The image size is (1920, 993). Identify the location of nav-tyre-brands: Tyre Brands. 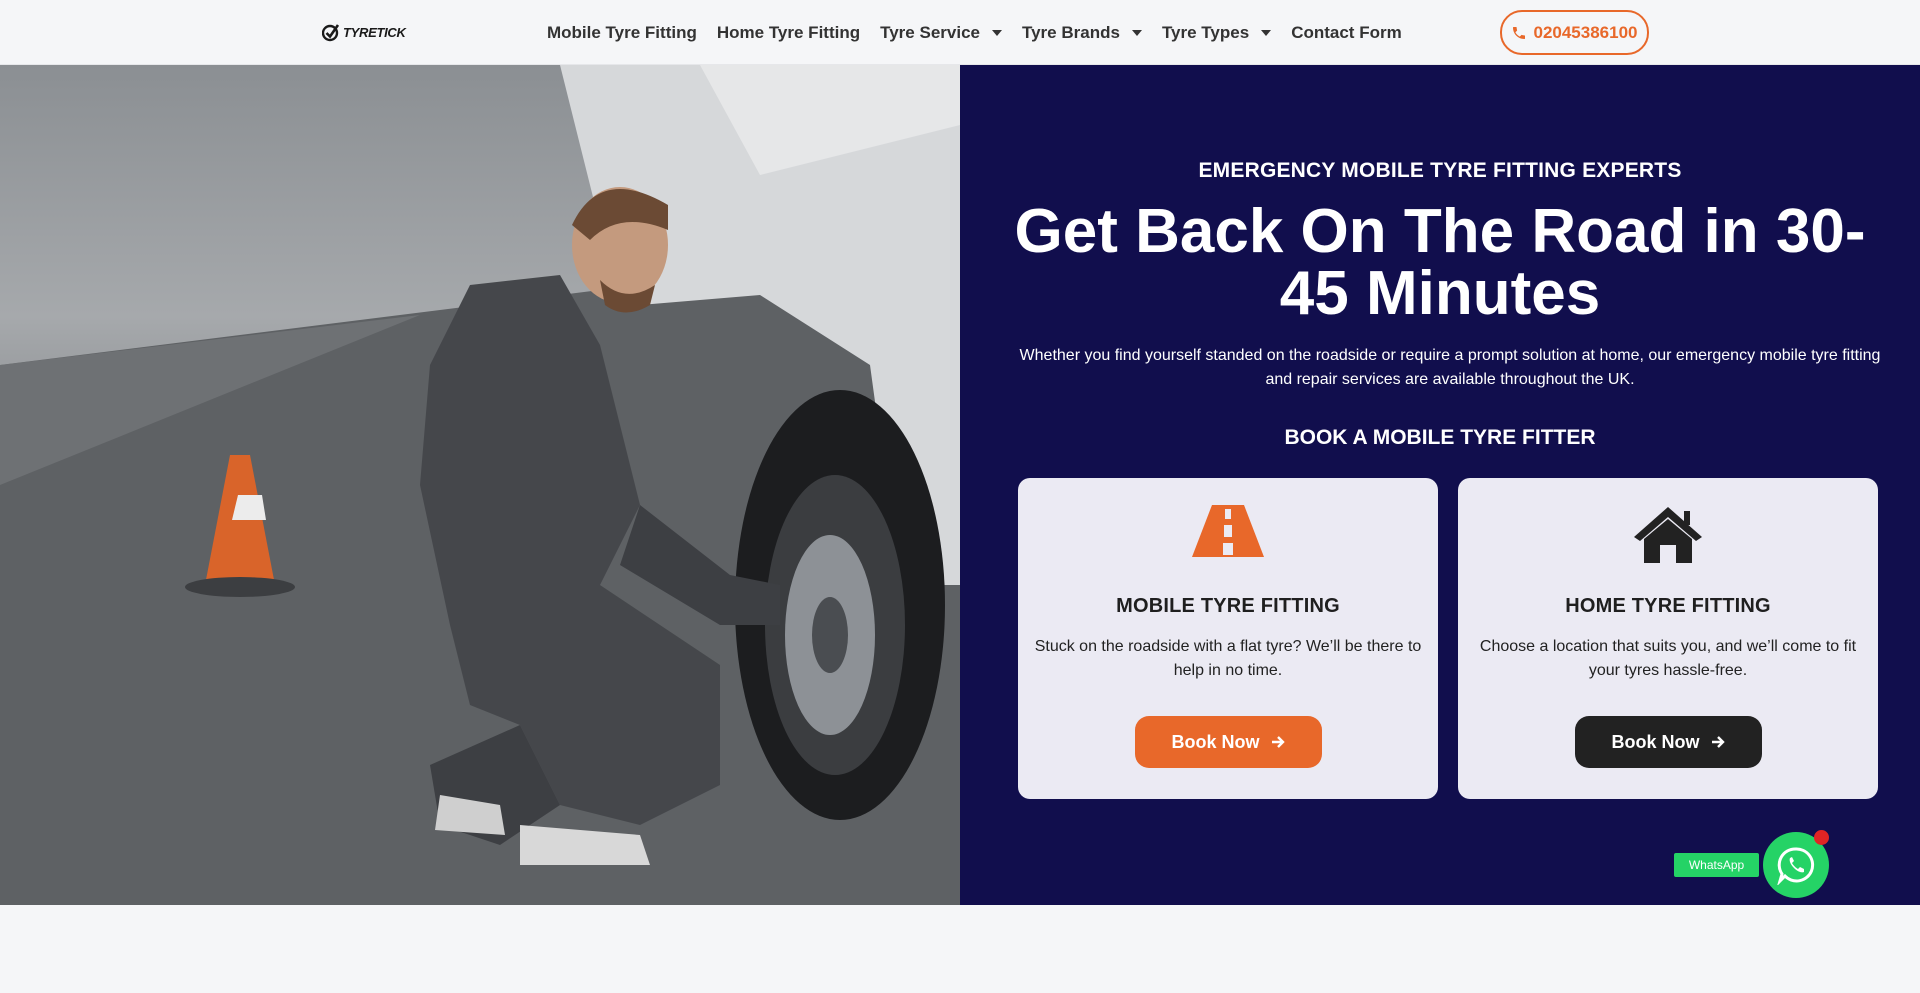
(1082, 33).